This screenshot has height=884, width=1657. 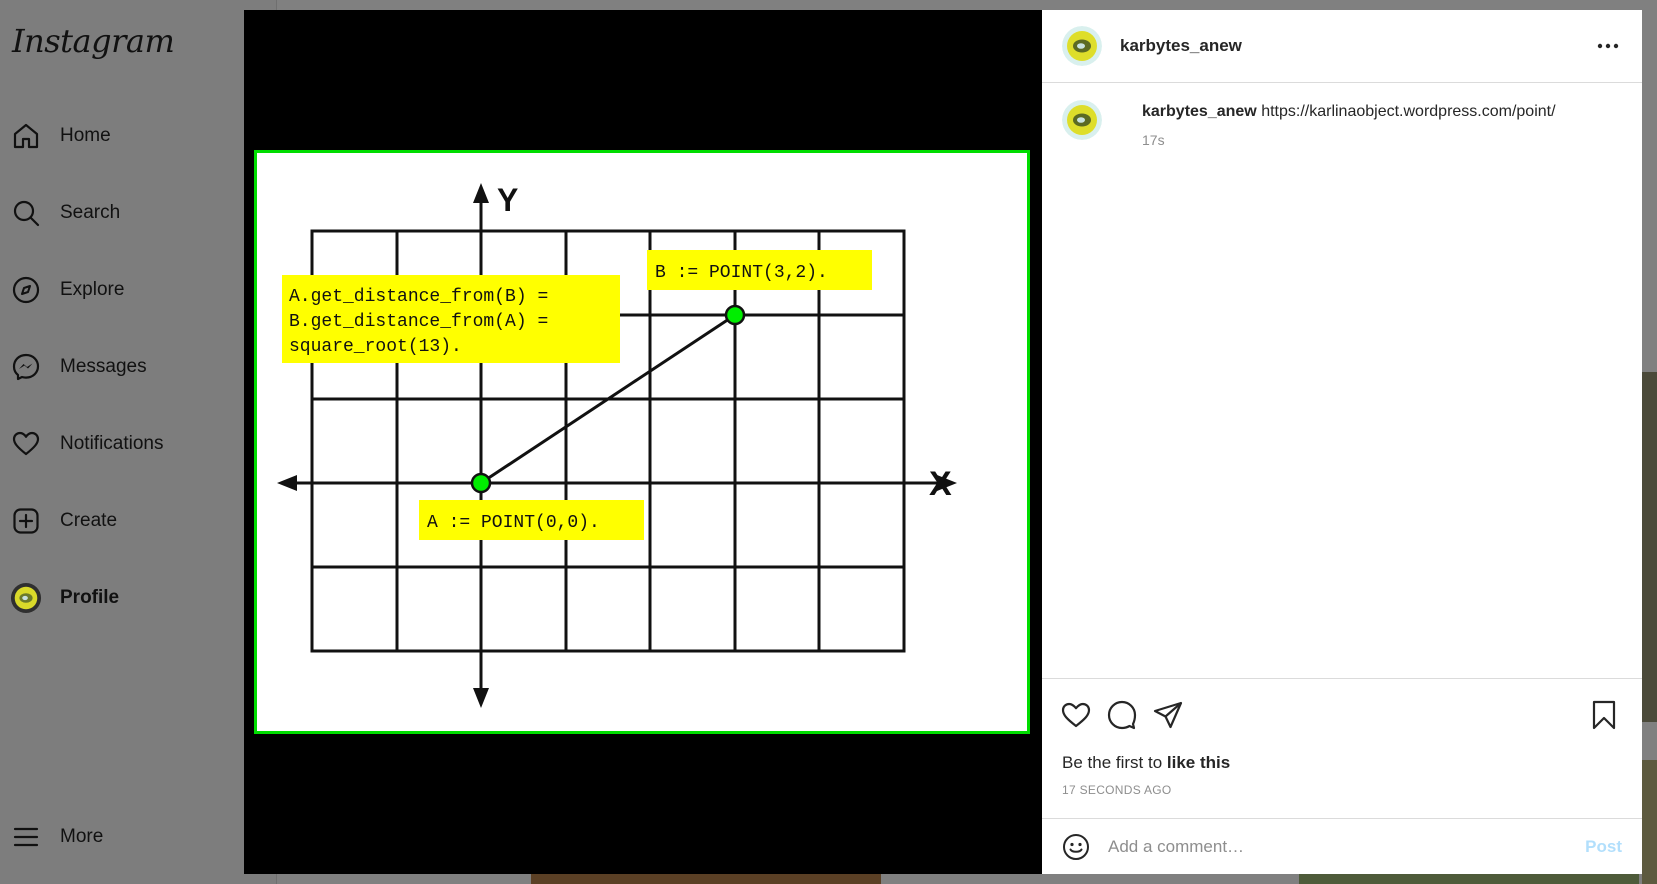 What do you see at coordinates (1153, 140) in the screenshot?
I see `caption-timestamp: 17s` at bounding box center [1153, 140].